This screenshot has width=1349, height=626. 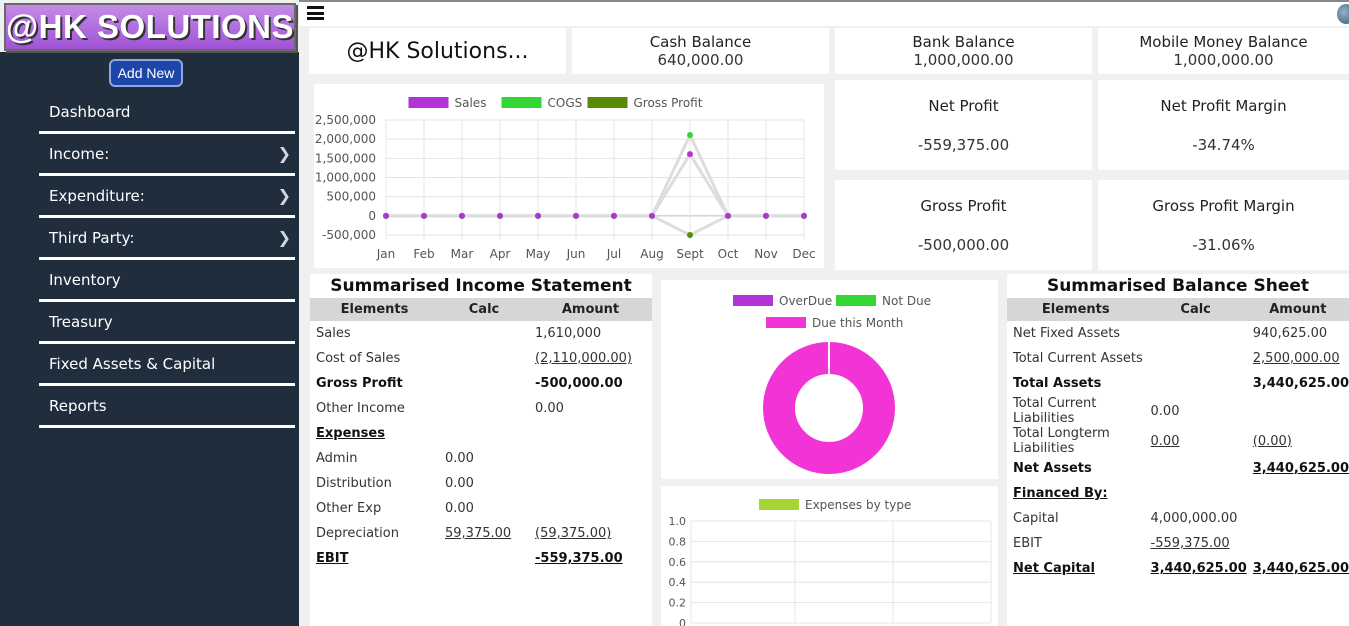 What do you see at coordinates (1290, 333) in the screenshot?
I see `cell-amount: 940,625.00` at bounding box center [1290, 333].